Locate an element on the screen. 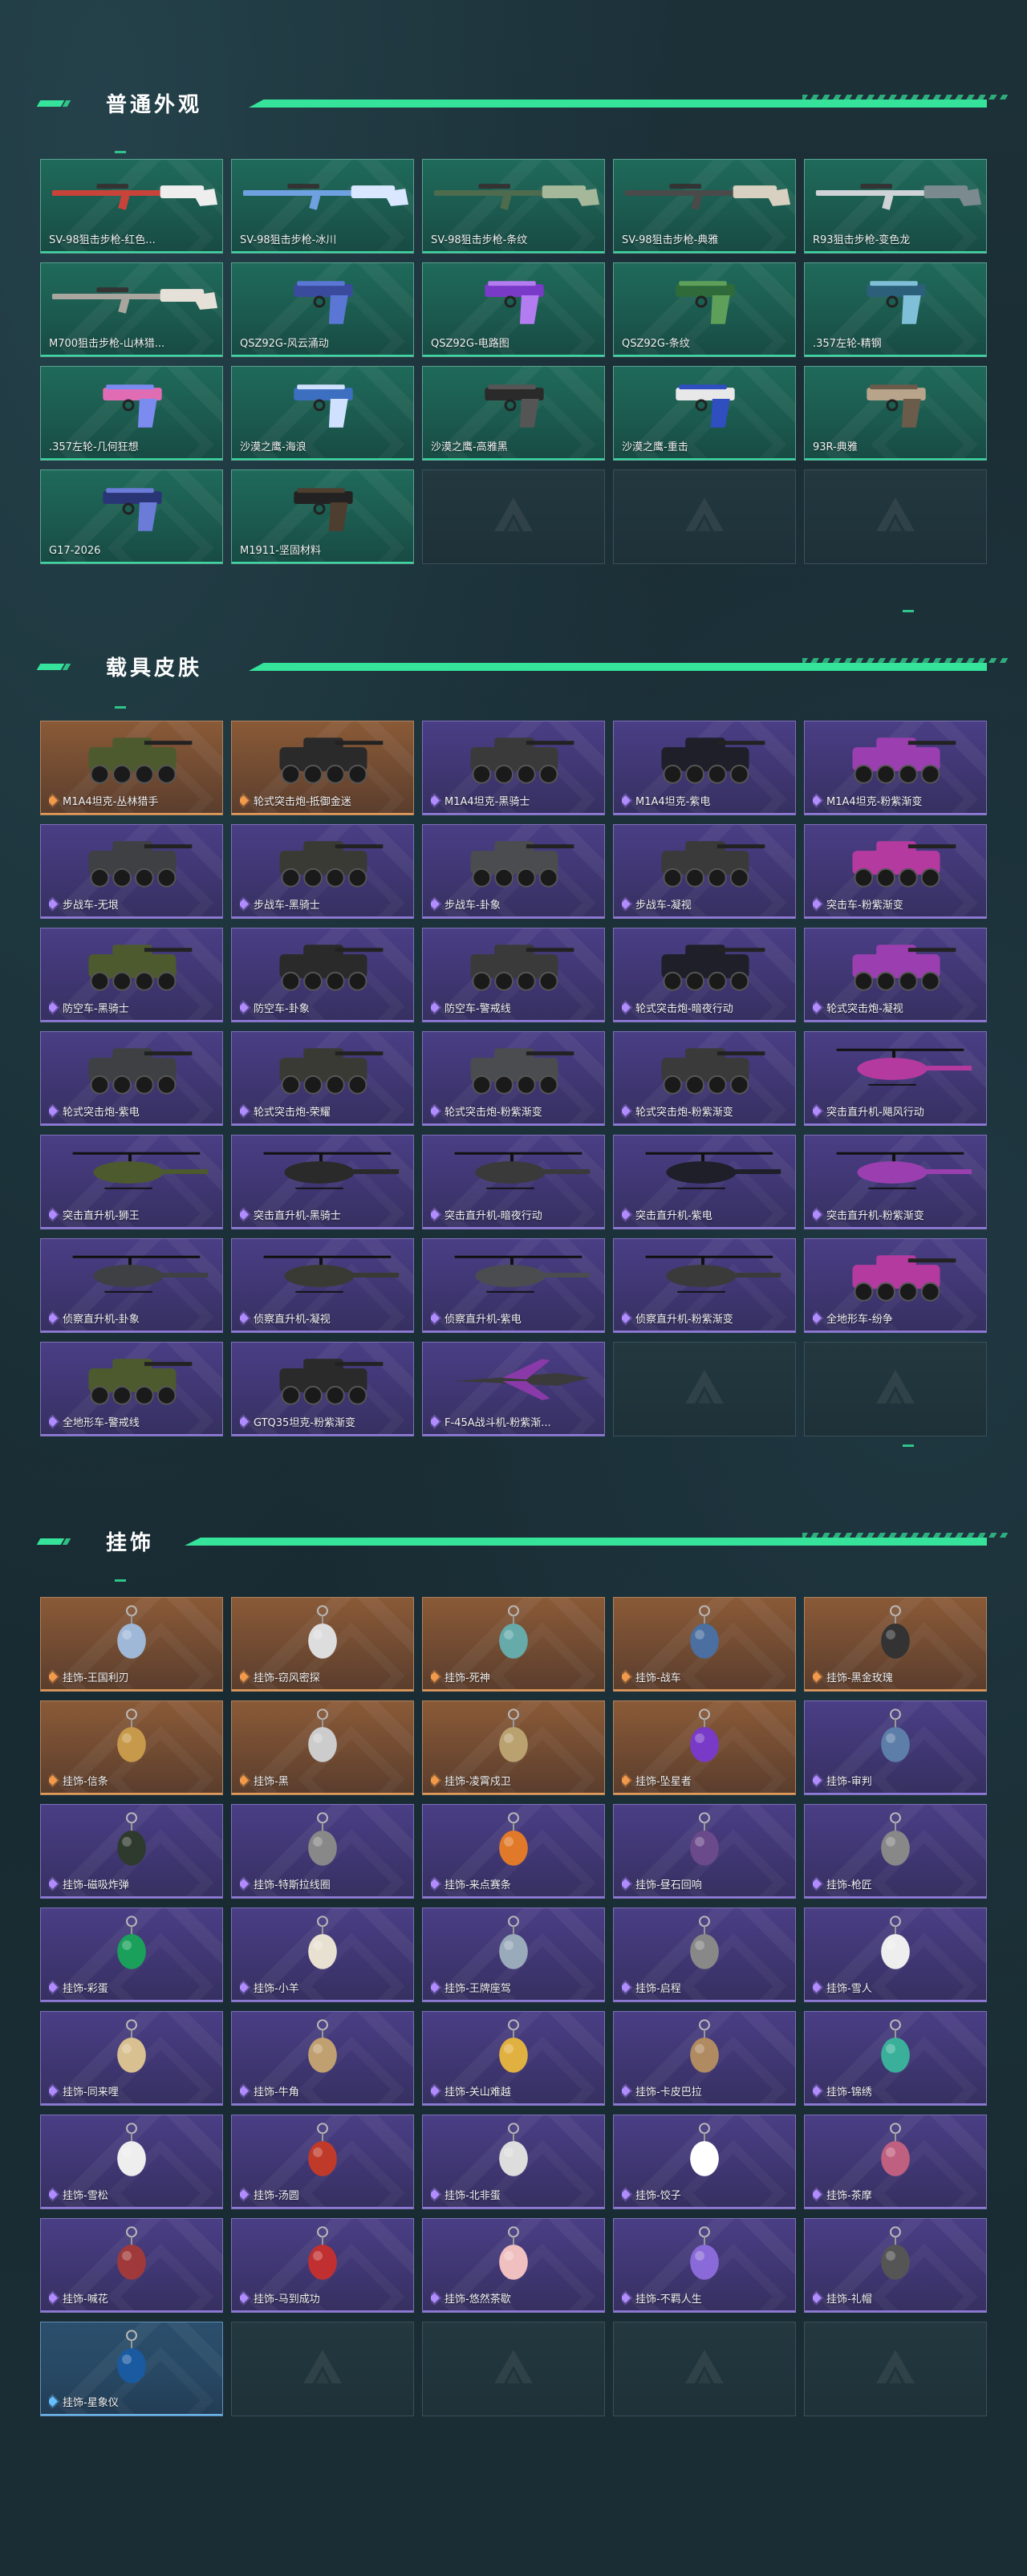 This screenshot has height=2576, width=1027. vehicles-card: 防空车-警戒线 is located at coordinates (513, 975).